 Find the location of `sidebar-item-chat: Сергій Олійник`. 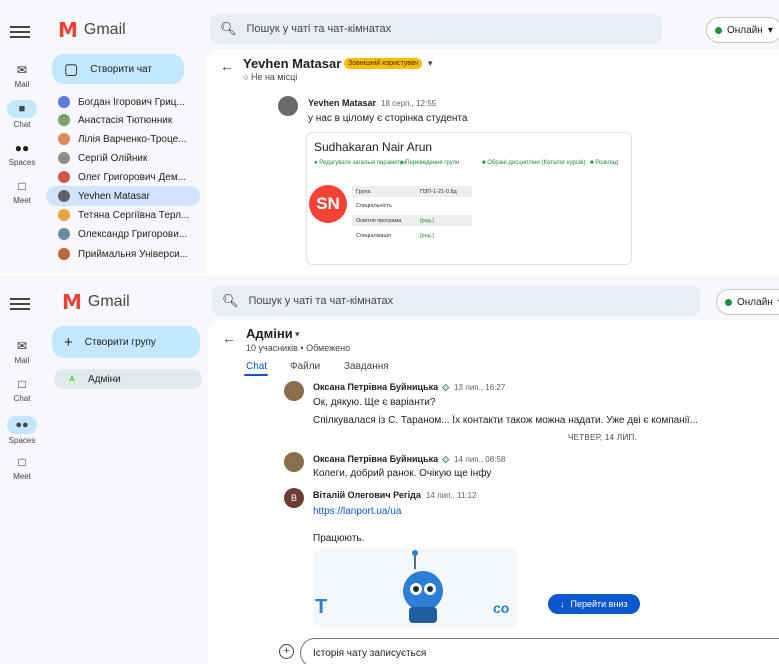

sidebar-item-chat: Сергій Олійник is located at coordinates (123, 158).